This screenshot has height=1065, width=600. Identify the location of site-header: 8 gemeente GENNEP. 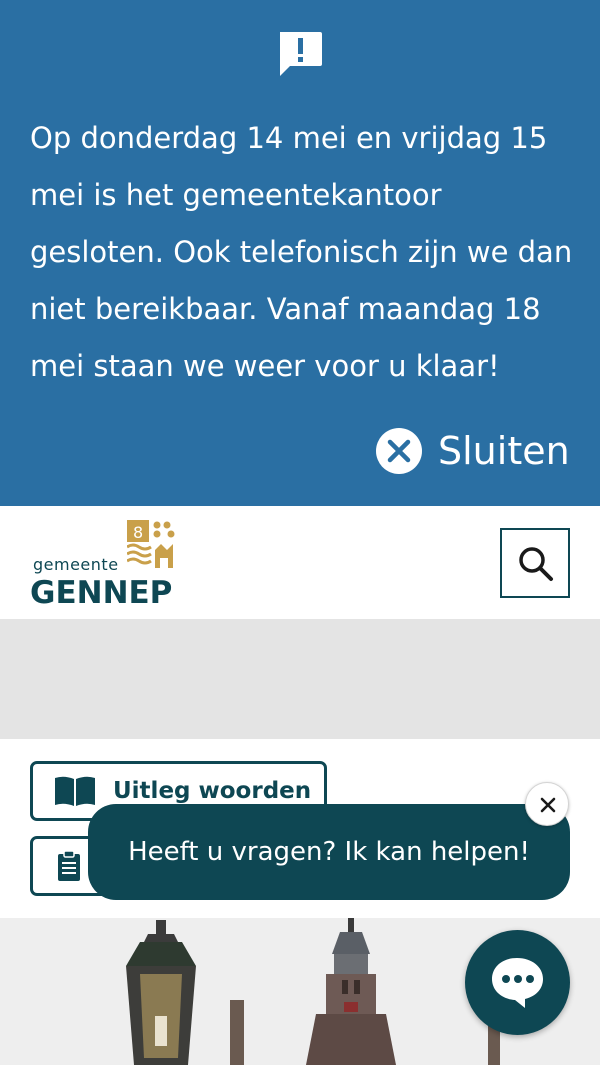
(300, 562).